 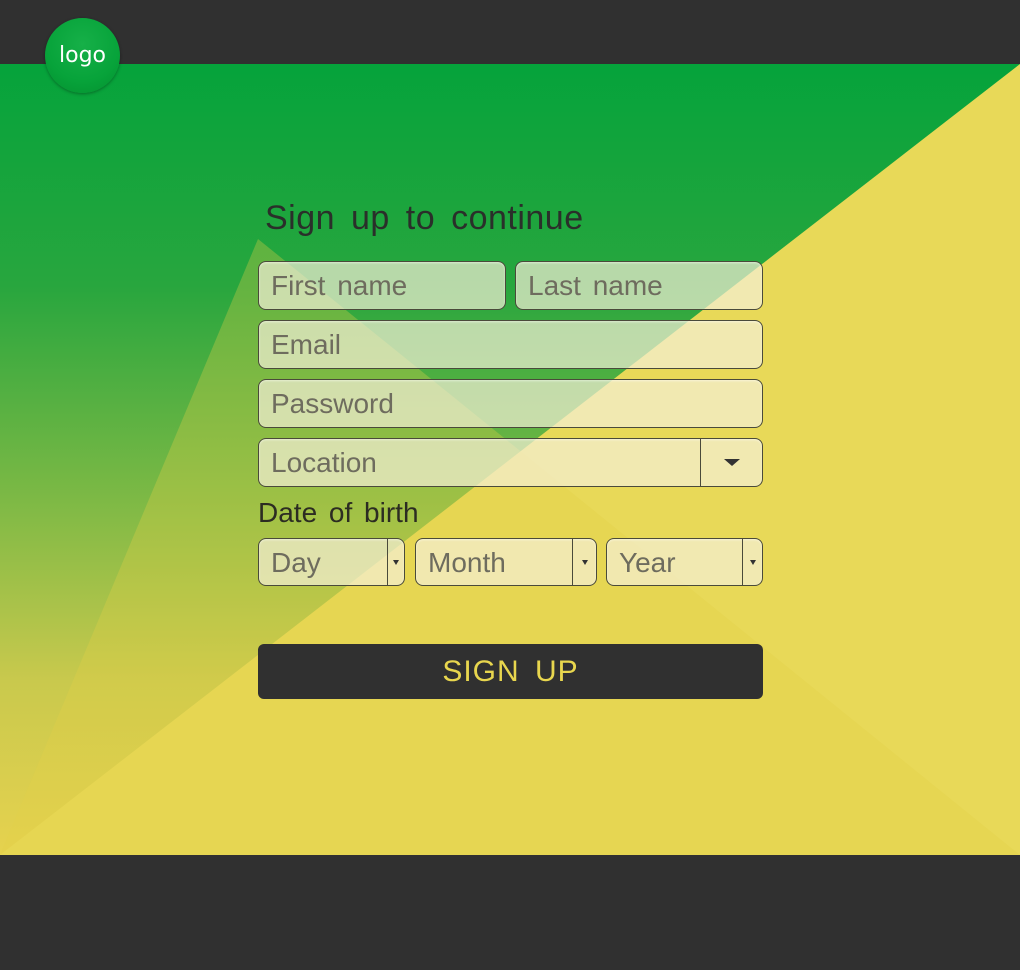 What do you see at coordinates (339, 285) in the screenshot?
I see `first-name-placeholder: First name` at bounding box center [339, 285].